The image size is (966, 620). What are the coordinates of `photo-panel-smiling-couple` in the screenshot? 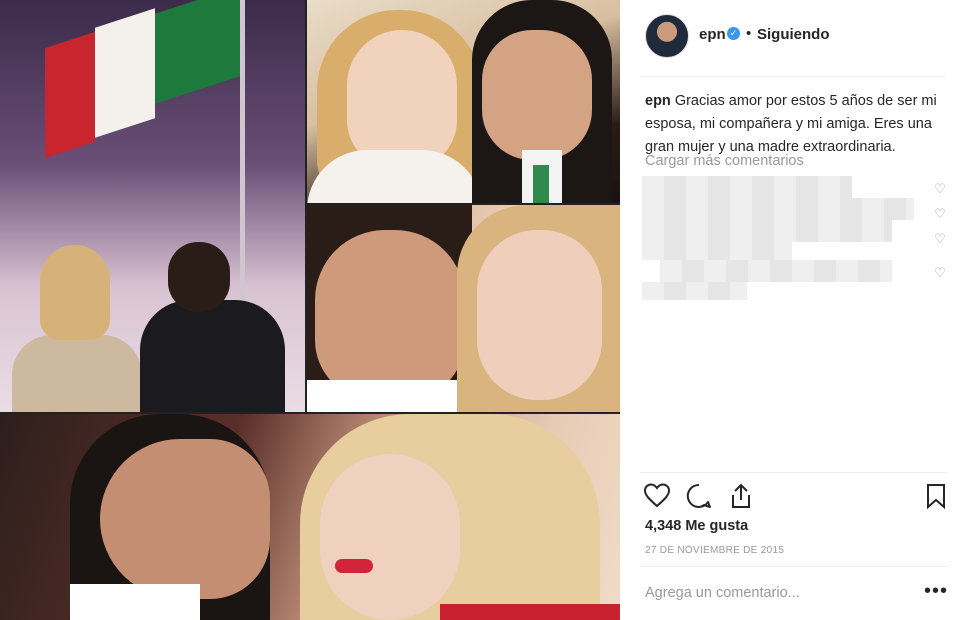 It's located at (463, 101).